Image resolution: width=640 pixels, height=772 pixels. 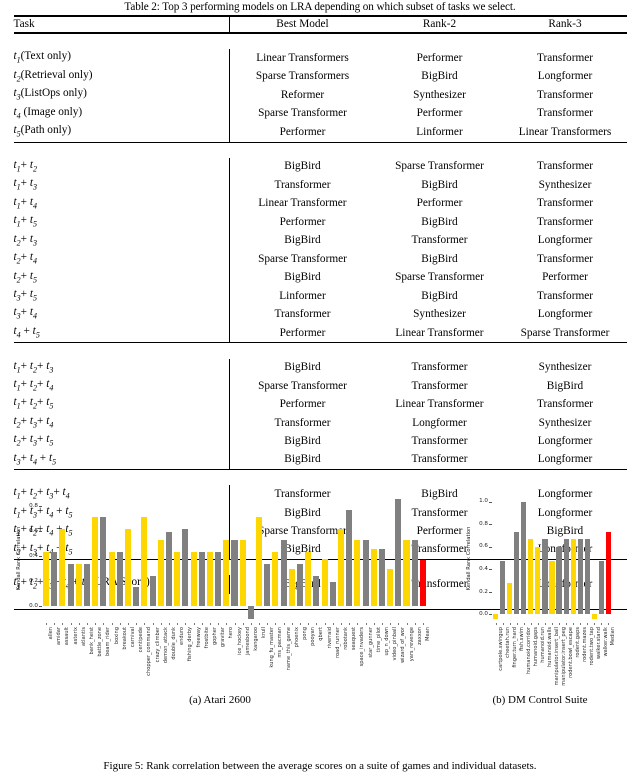 I want to click on column-header-rank3: Rank-3, so click(x=565, y=24).